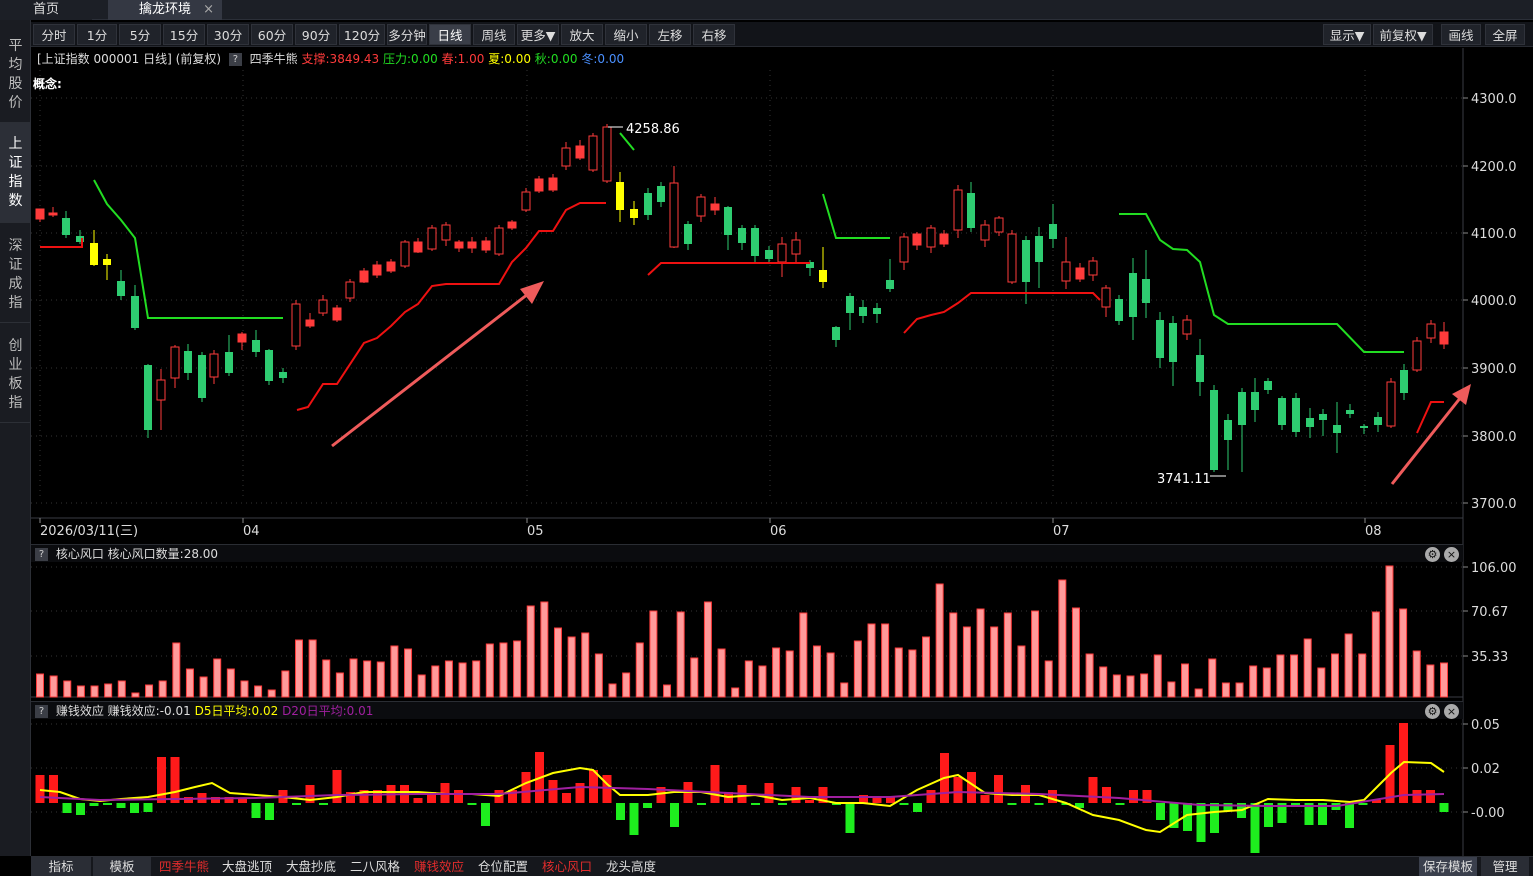 The image size is (1533, 876). What do you see at coordinates (567, 866) in the screenshot?
I see `template-item-hot-sector: 核心风口` at bounding box center [567, 866].